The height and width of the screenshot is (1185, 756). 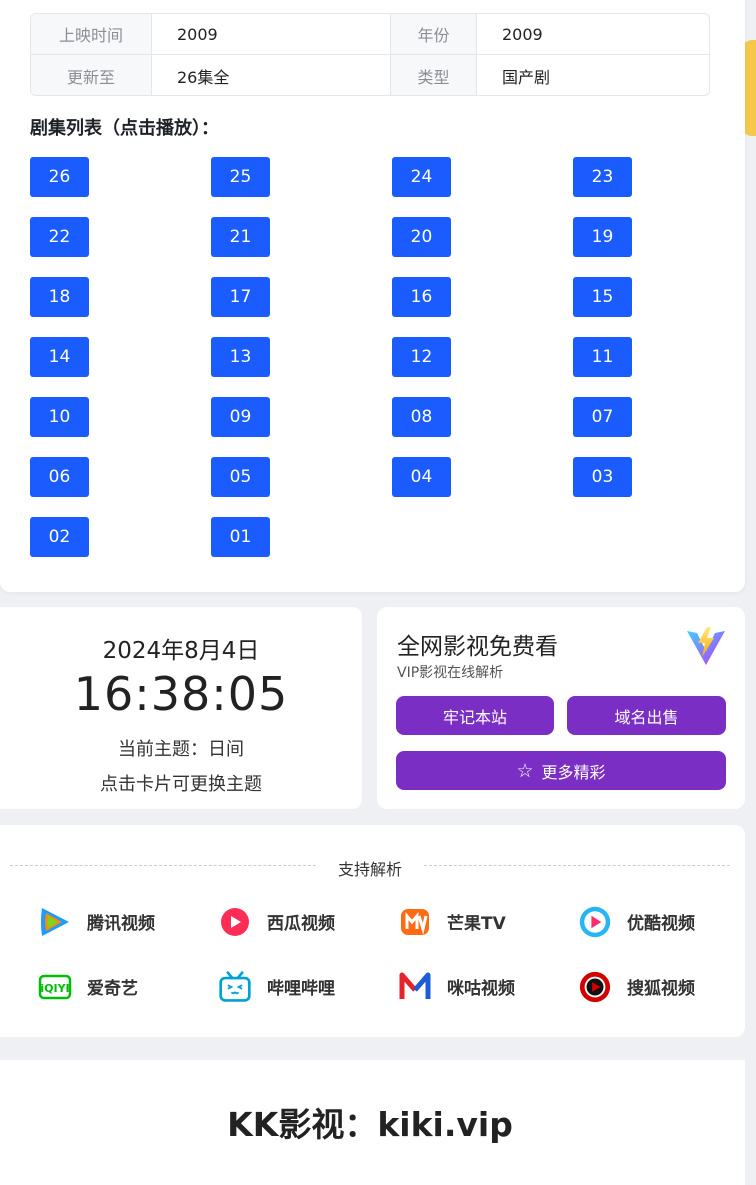 I want to click on episode-button: 07, so click(x=602, y=417).